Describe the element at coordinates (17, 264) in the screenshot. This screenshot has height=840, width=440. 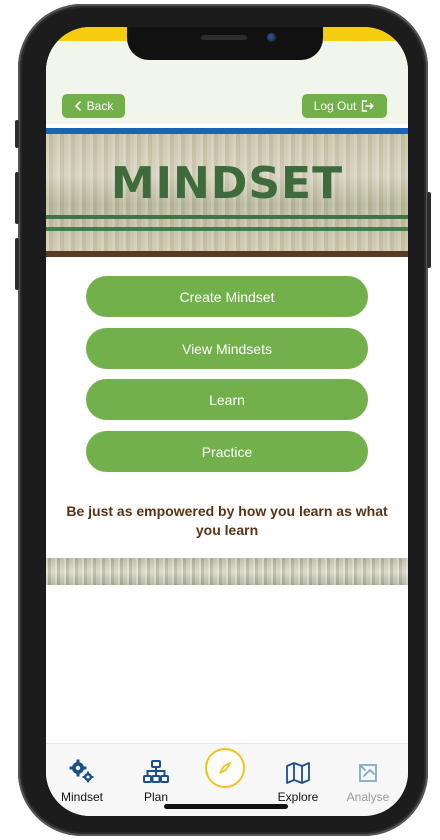
I see `side-button-volume-down` at that location.